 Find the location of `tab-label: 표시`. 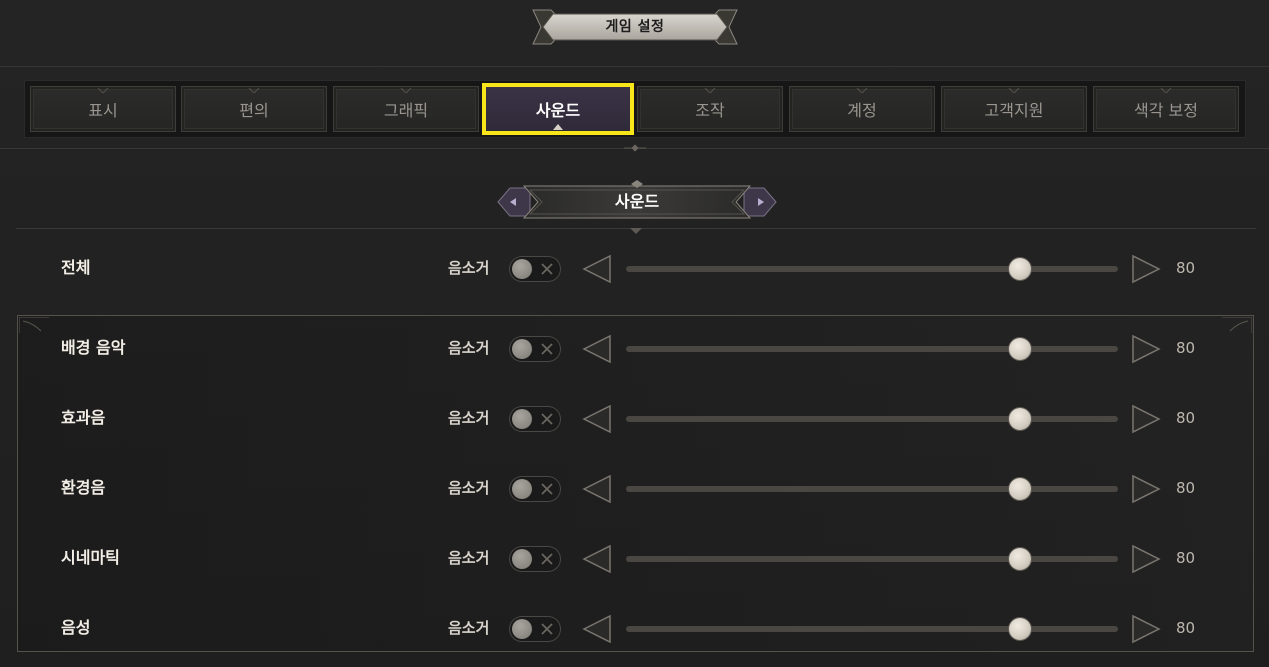

tab-label: 표시 is located at coordinates (103, 110).